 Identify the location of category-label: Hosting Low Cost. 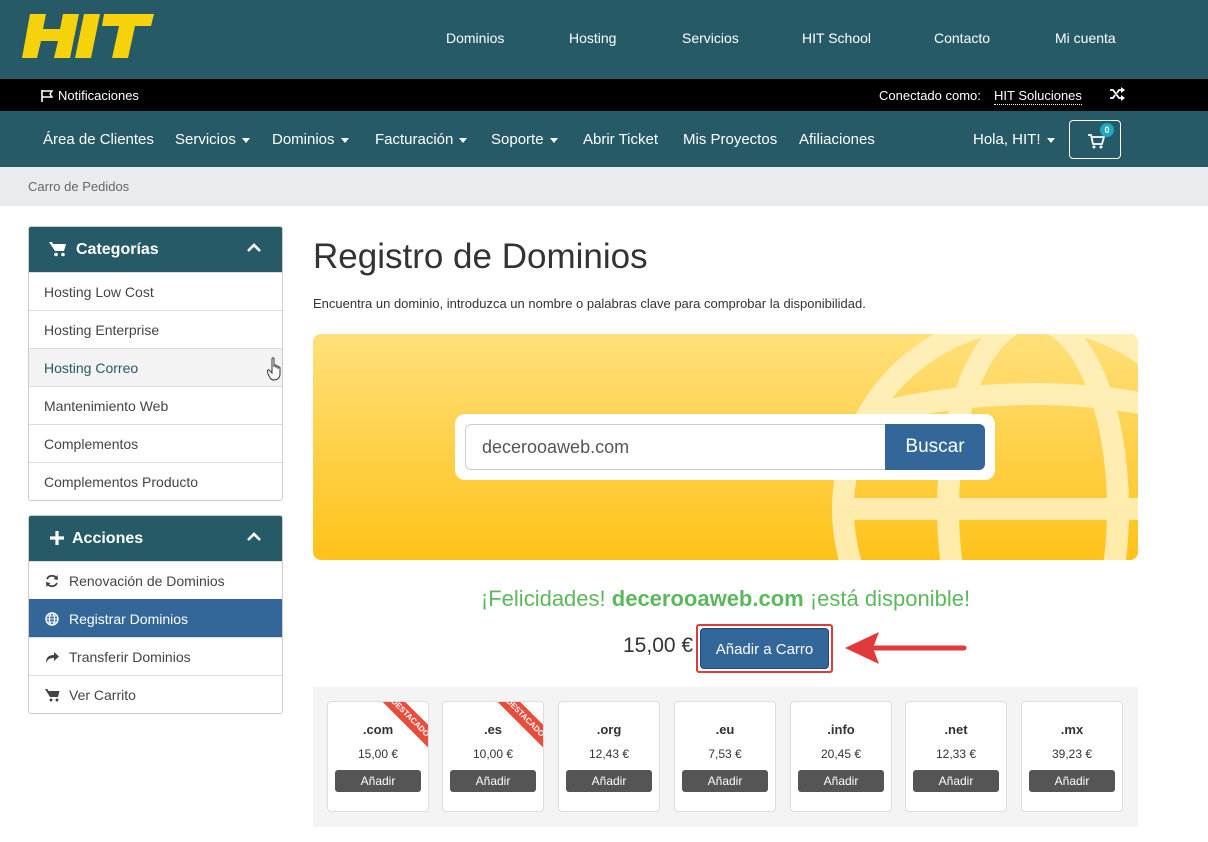
(99, 292).